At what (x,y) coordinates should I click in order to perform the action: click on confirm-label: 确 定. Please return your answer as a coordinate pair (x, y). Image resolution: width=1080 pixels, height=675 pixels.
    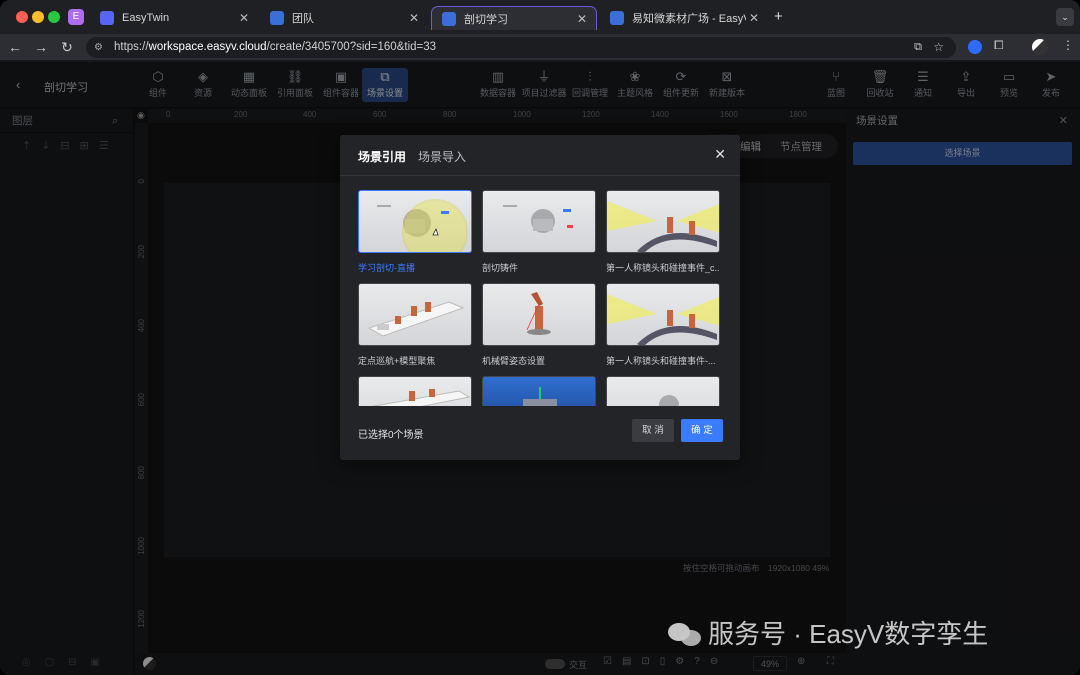
    Looking at the image, I should click on (702, 430).